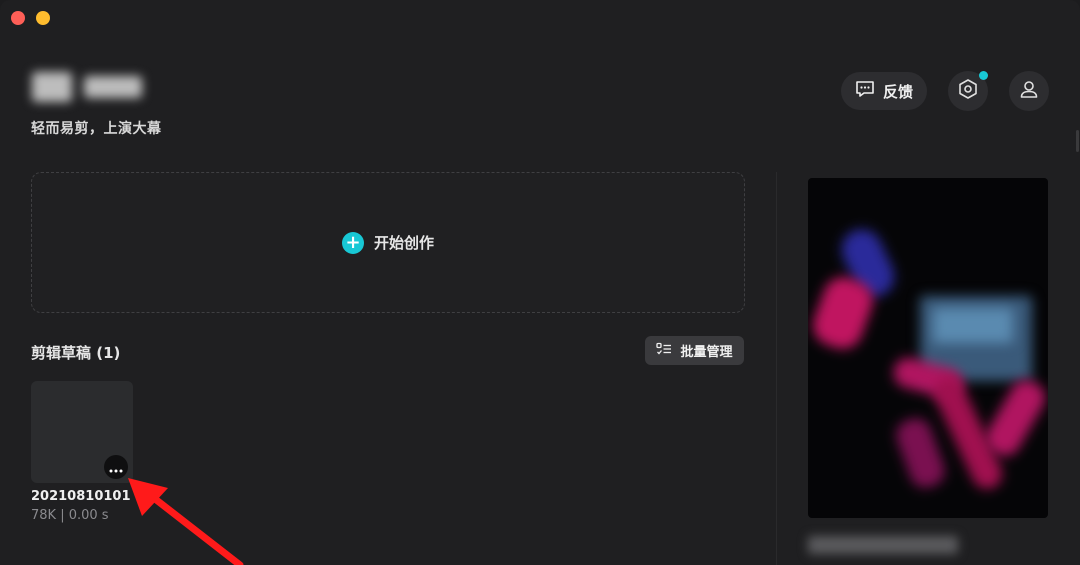 This screenshot has width=1080, height=565. What do you see at coordinates (76, 353) in the screenshot?
I see `drafts-section-title: 剪辑草稿 (1)` at bounding box center [76, 353].